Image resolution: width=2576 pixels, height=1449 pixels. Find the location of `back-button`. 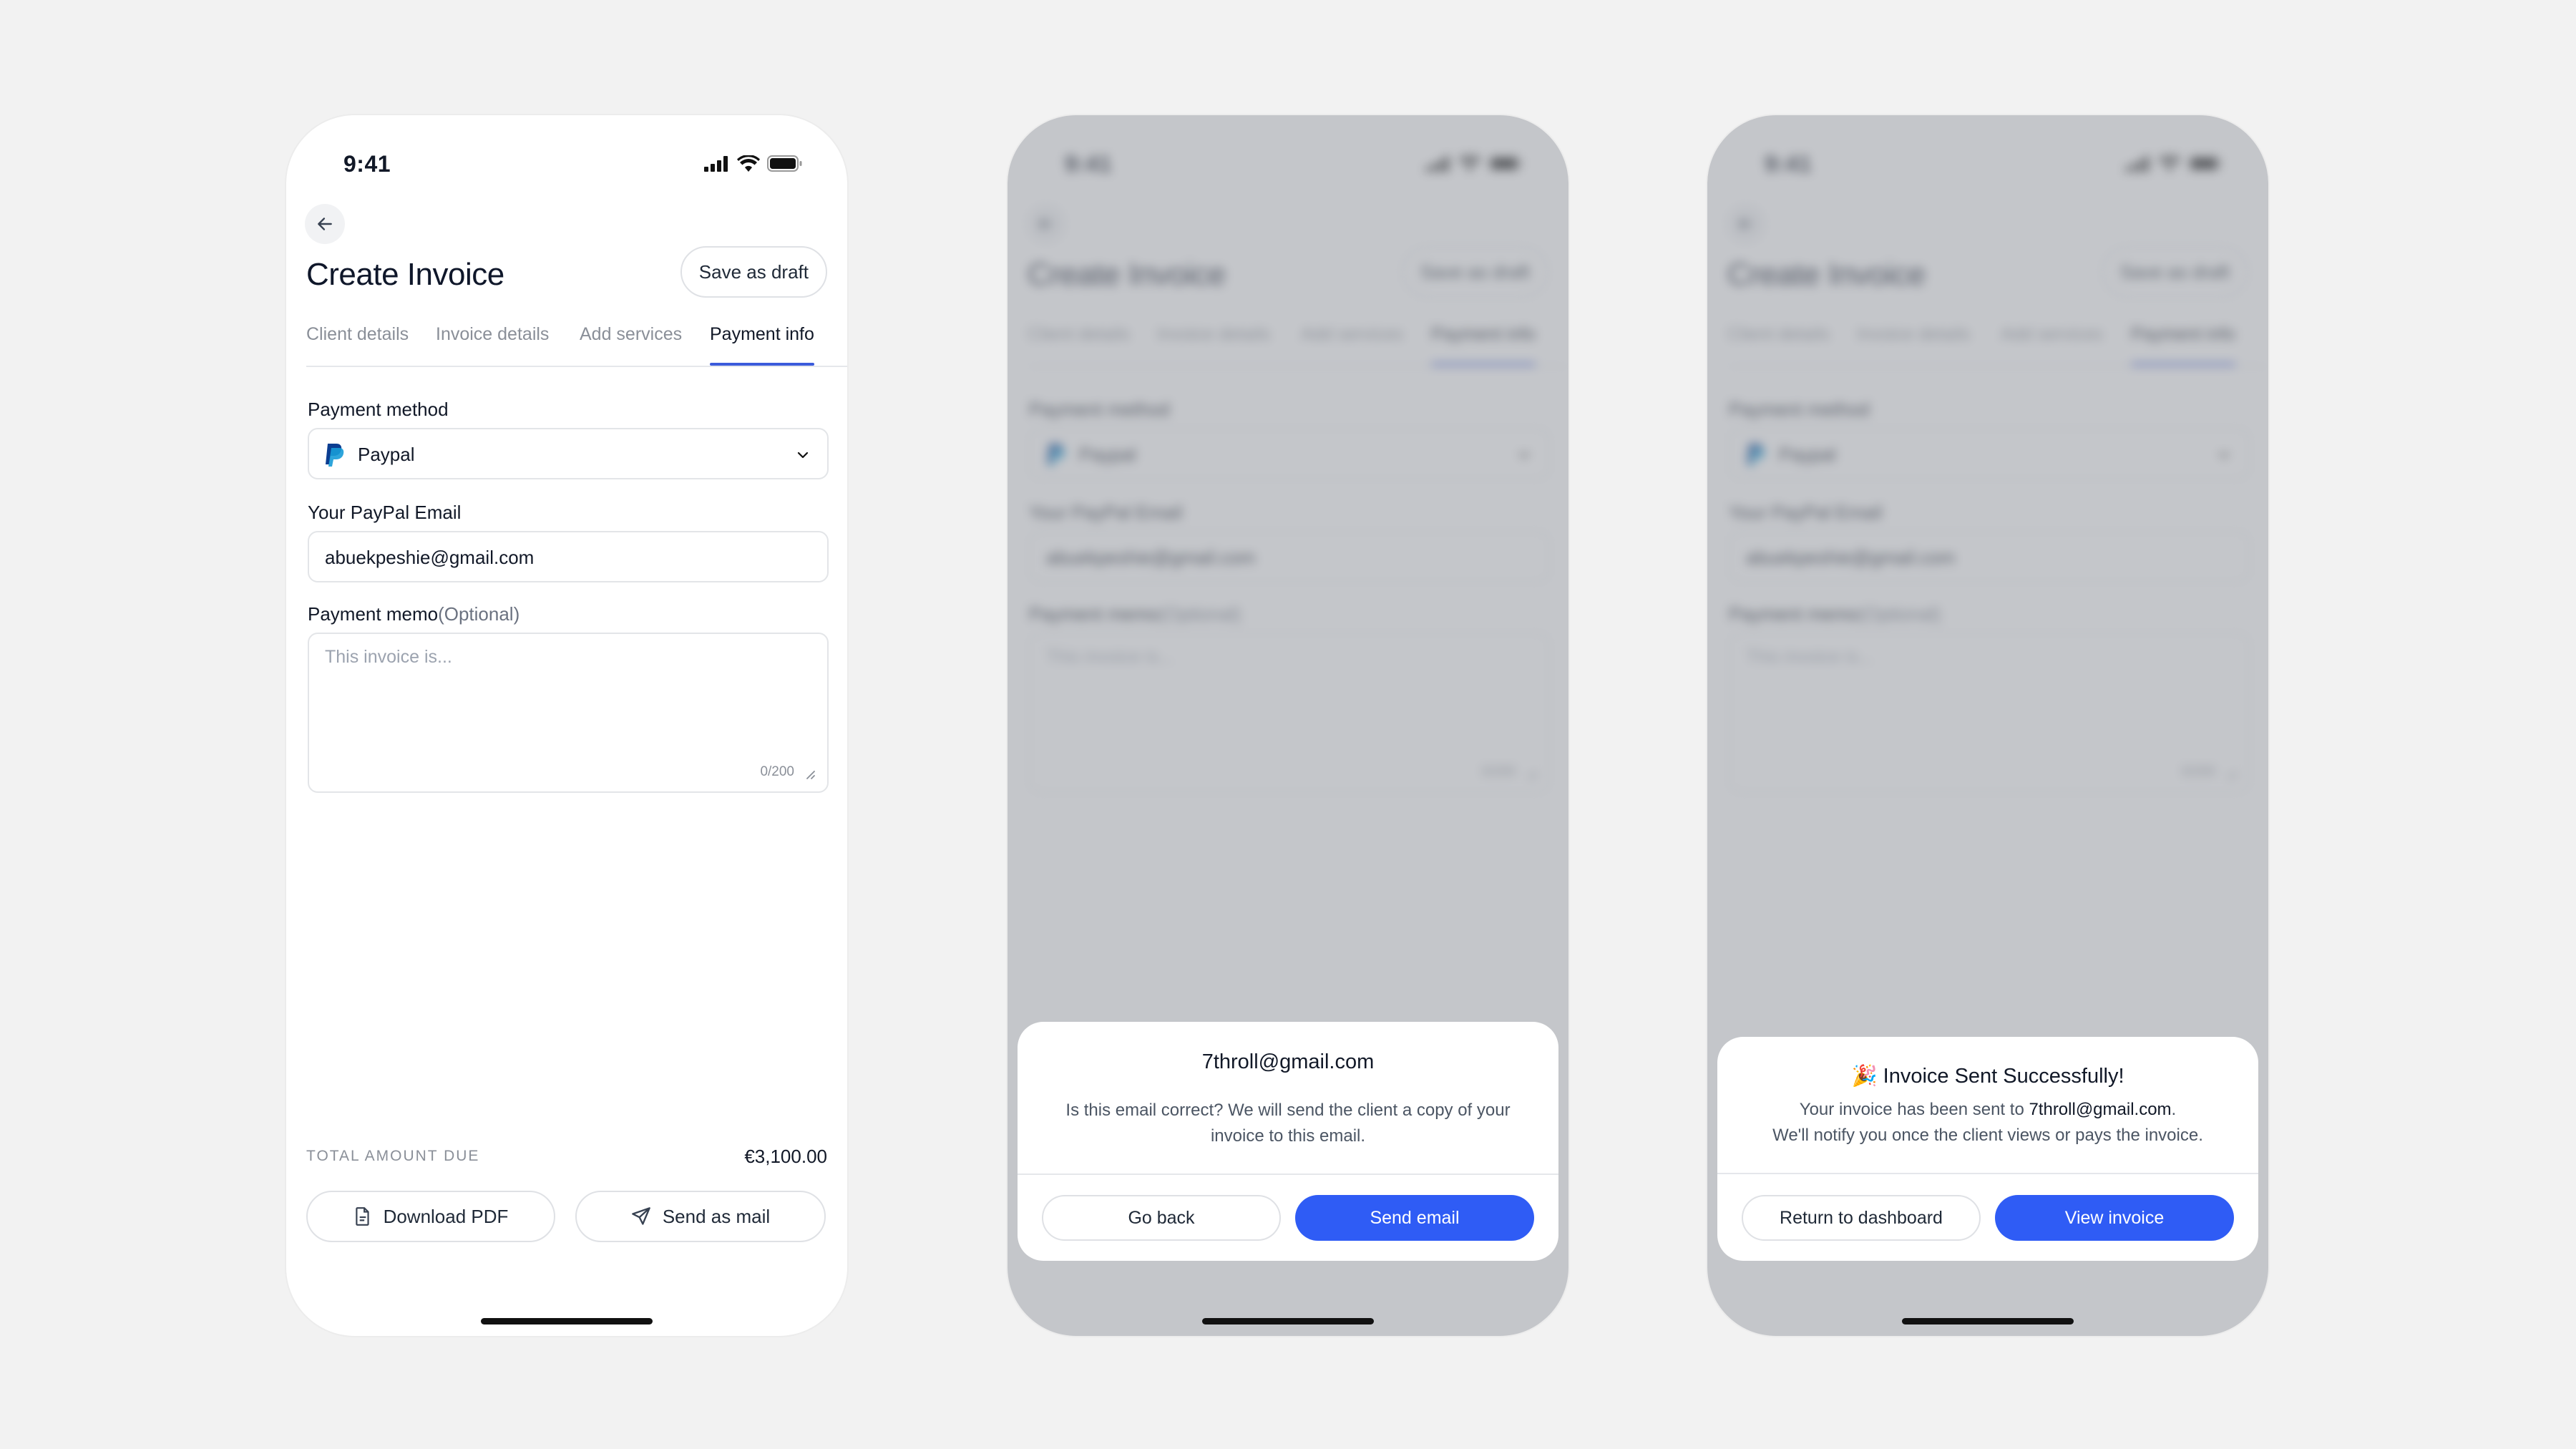

back-button is located at coordinates (325, 224).